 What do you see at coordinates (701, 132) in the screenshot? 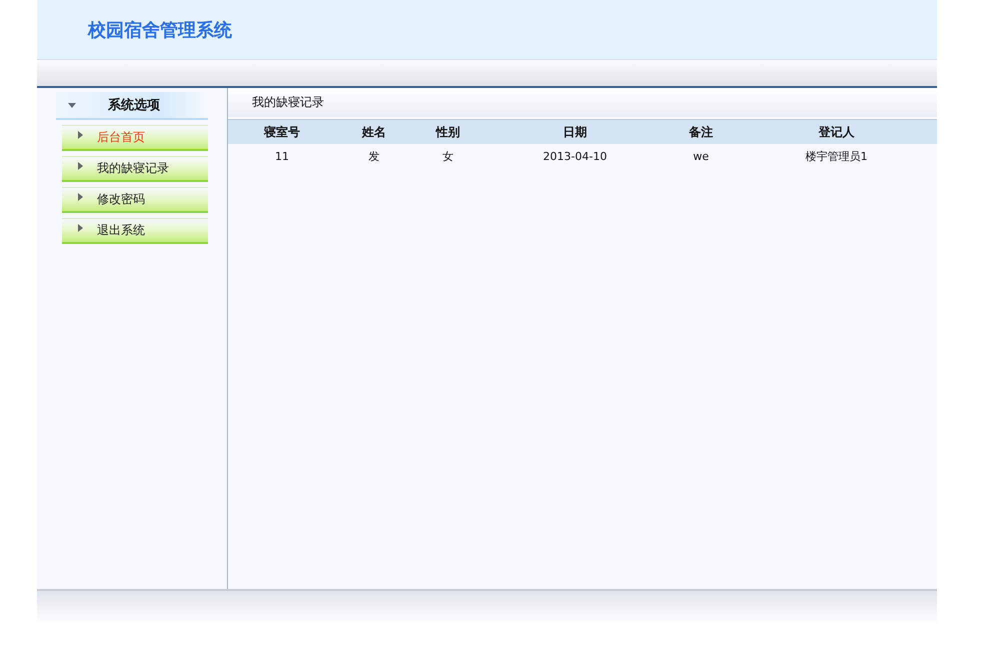
I see `column-header: 备注` at bounding box center [701, 132].